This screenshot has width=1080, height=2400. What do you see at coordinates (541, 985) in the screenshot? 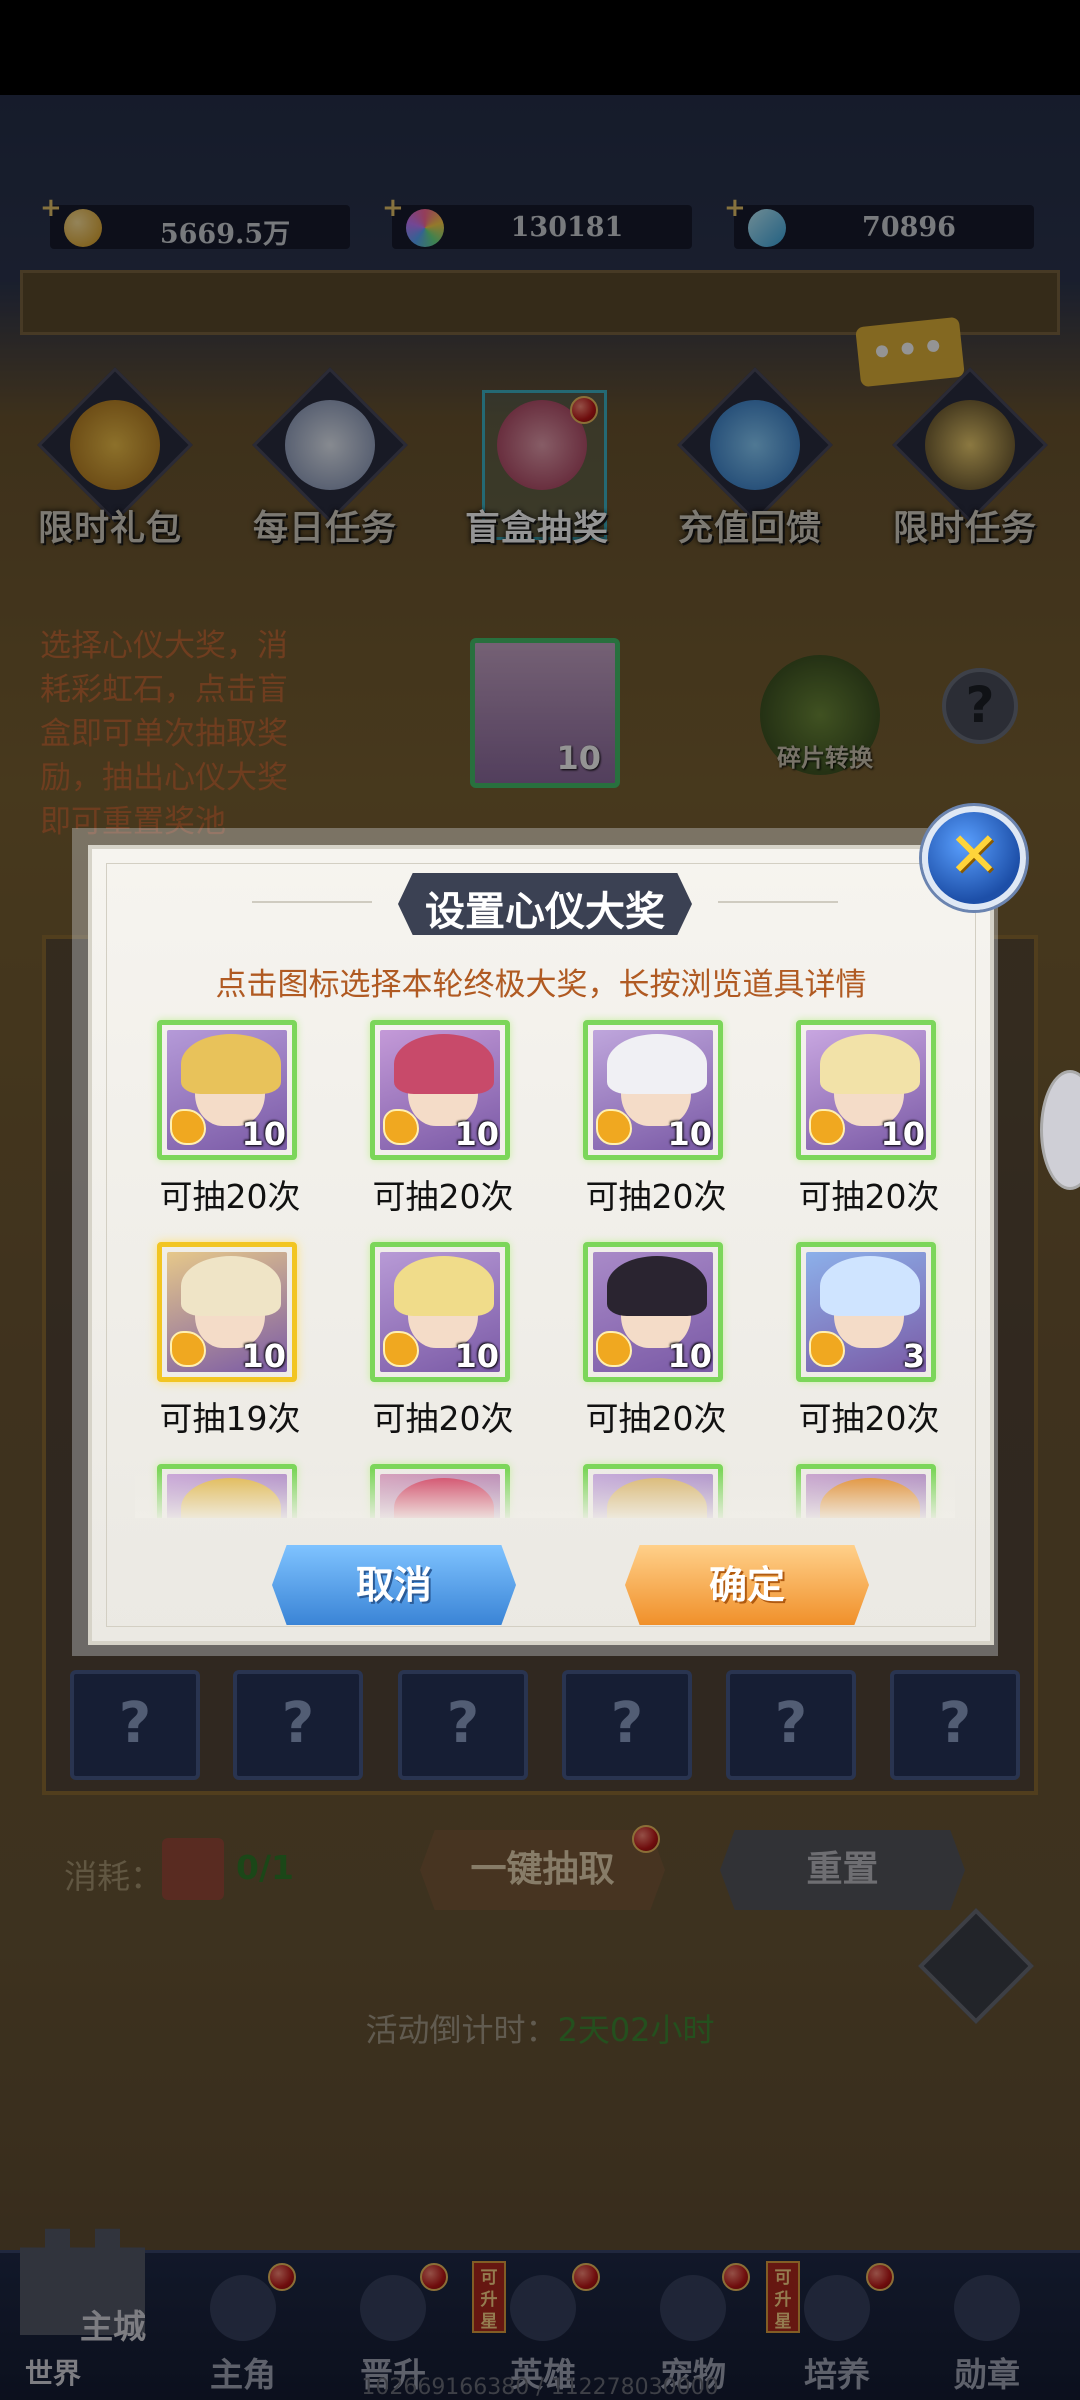
I see `dialog-hint: 点击图标选择本轮终极大奖，长按浏览道具详情` at bounding box center [541, 985].